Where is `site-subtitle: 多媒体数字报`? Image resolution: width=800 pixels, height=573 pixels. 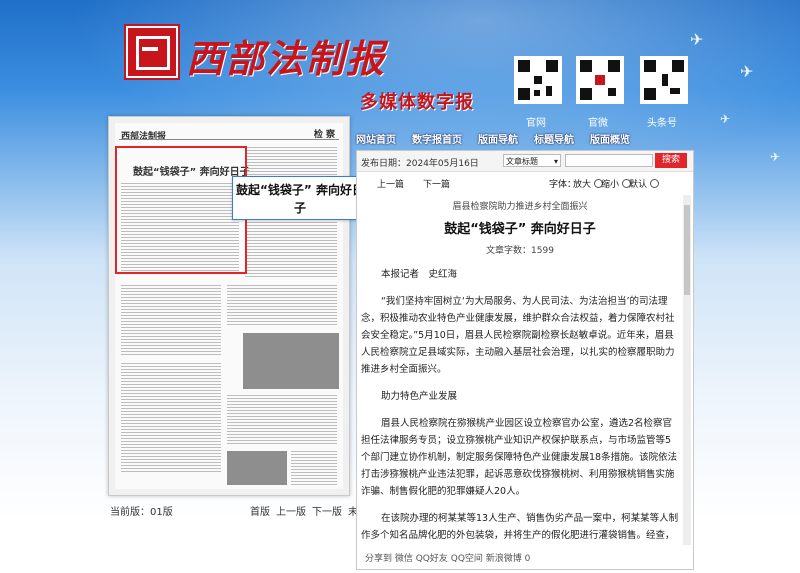
site-subtitle: 多媒体数字报 is located at coordinates (417, 102).